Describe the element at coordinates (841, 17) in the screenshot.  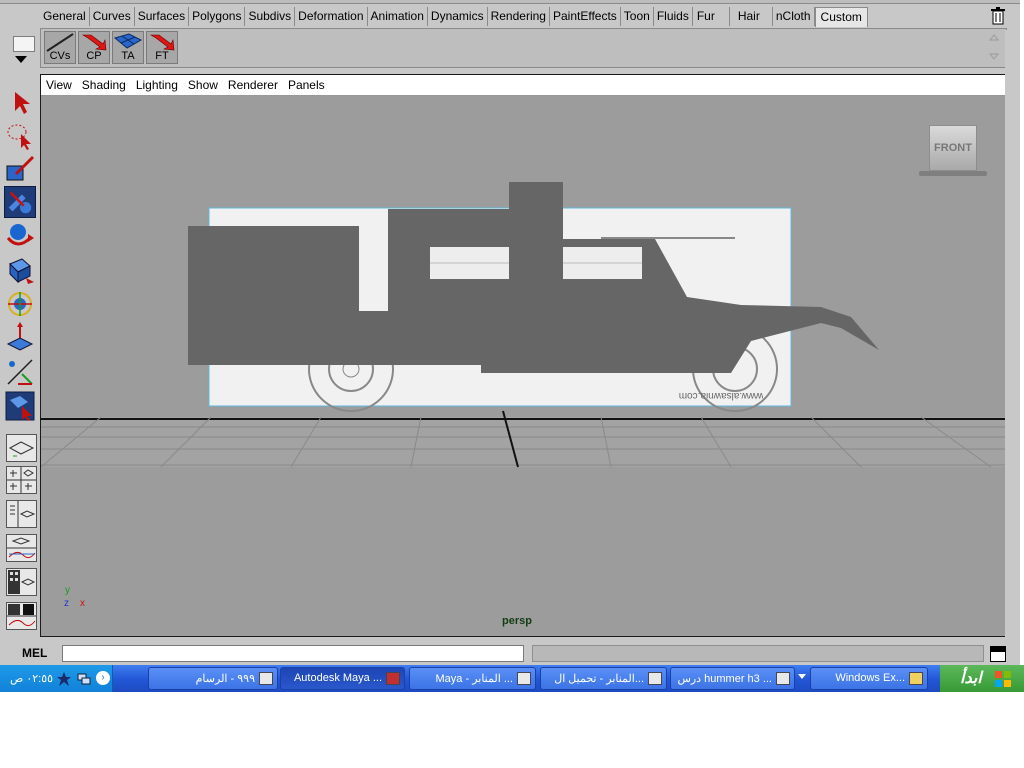
I see `shelf-tab-custom: Custom` at that location.